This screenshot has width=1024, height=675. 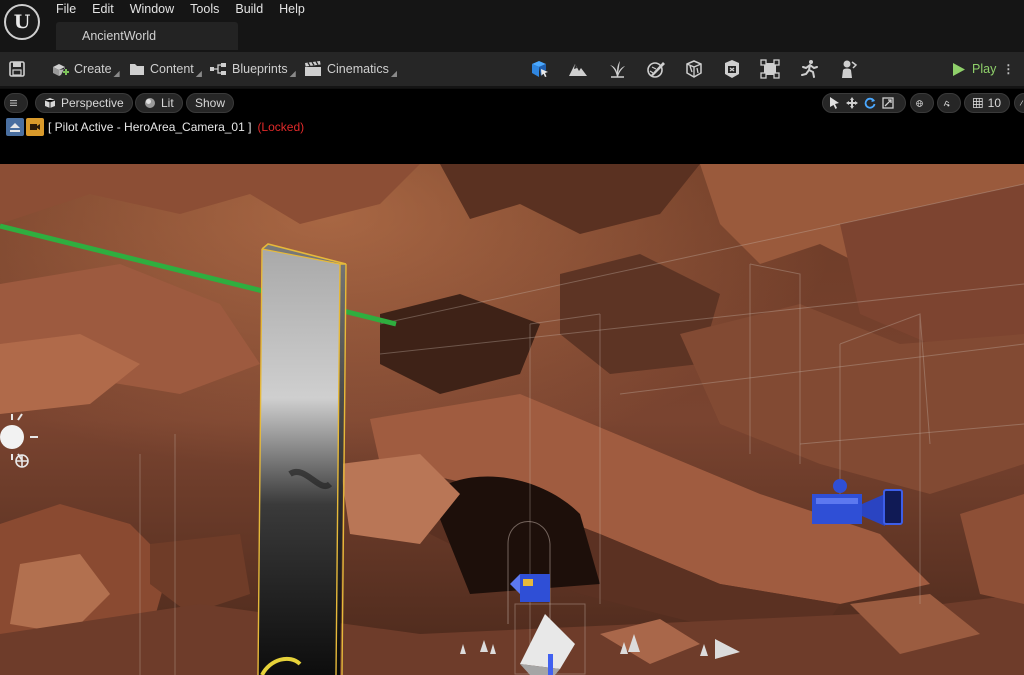 What do you see at coordinates (159, 103) in the screenshot?
I see `view-mode-button: Lit` at bounding box center [159, 103].